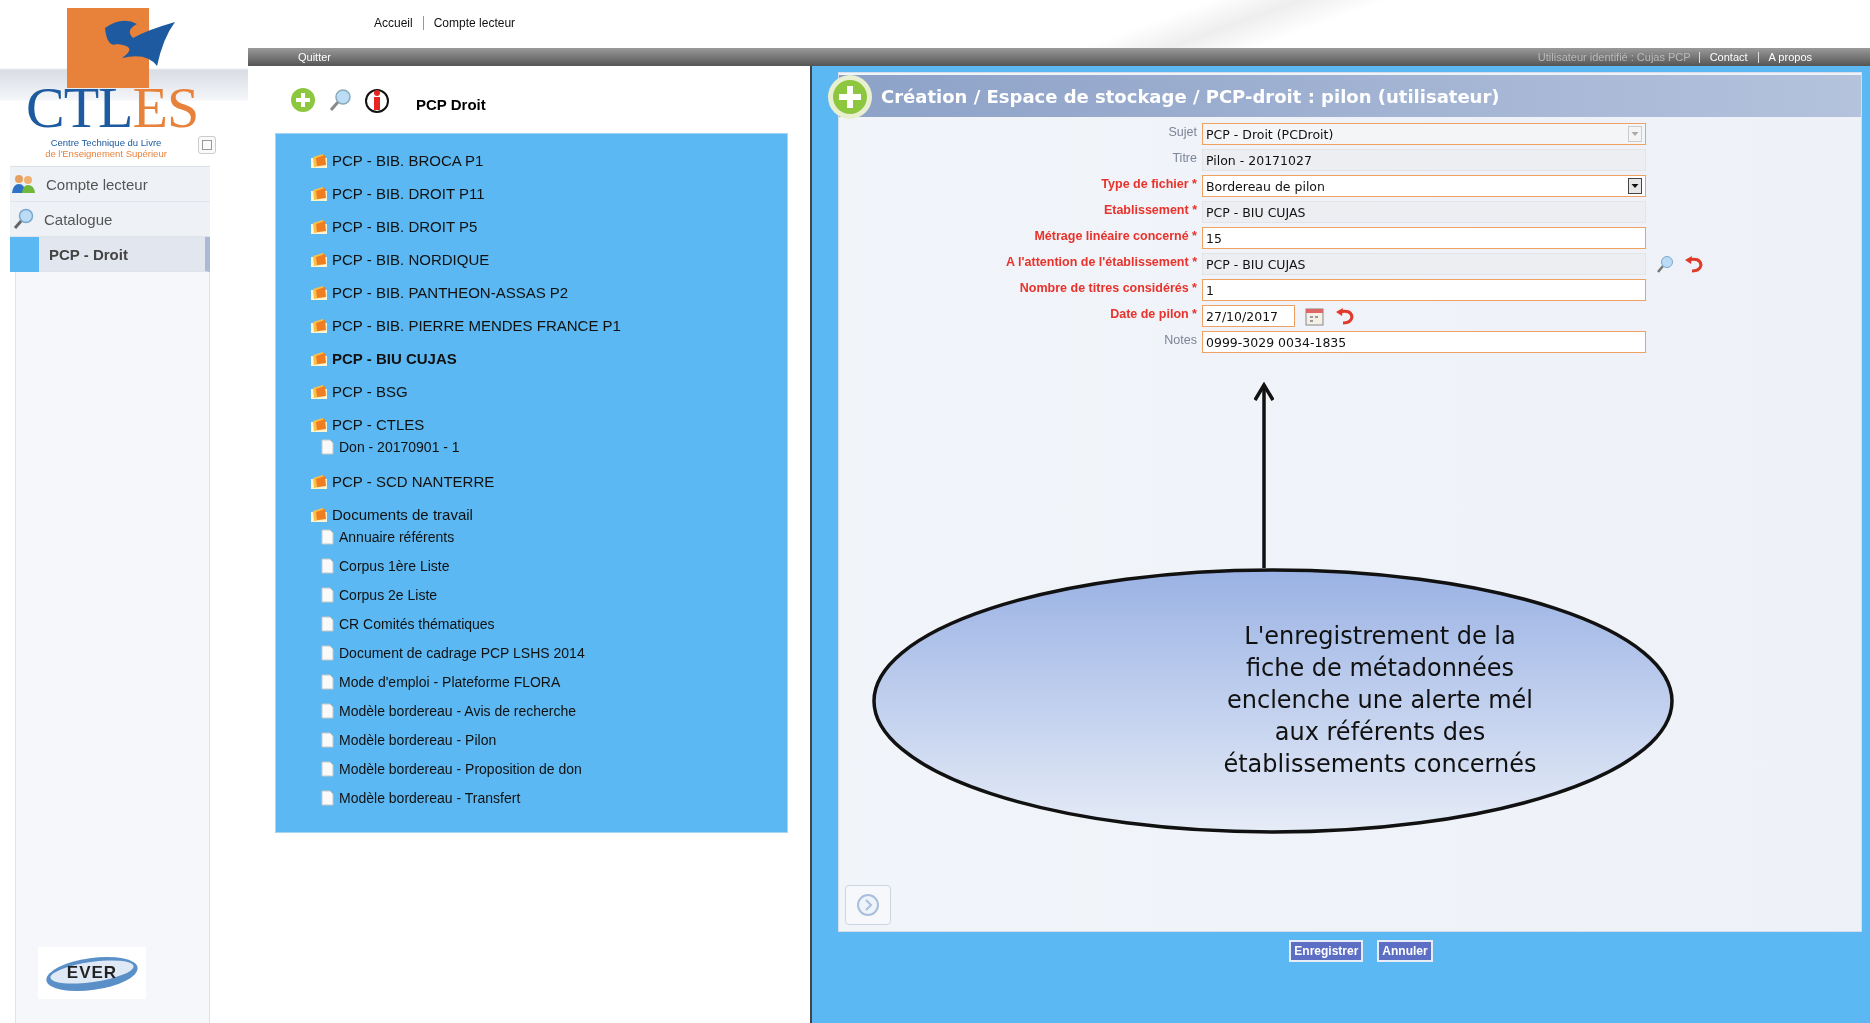  I want to click on logo-subtitle: Centre Technique du Livre, so click(106, 142).